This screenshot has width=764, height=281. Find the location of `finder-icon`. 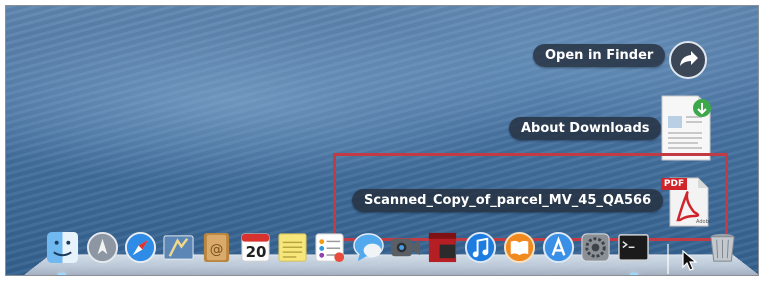

finder-icon is located at coordinates (62, 247).